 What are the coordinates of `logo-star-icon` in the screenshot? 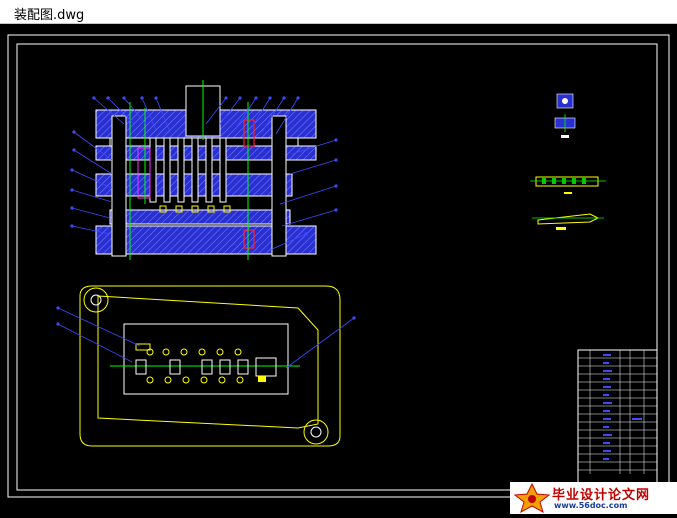 It's located at (532, 498).